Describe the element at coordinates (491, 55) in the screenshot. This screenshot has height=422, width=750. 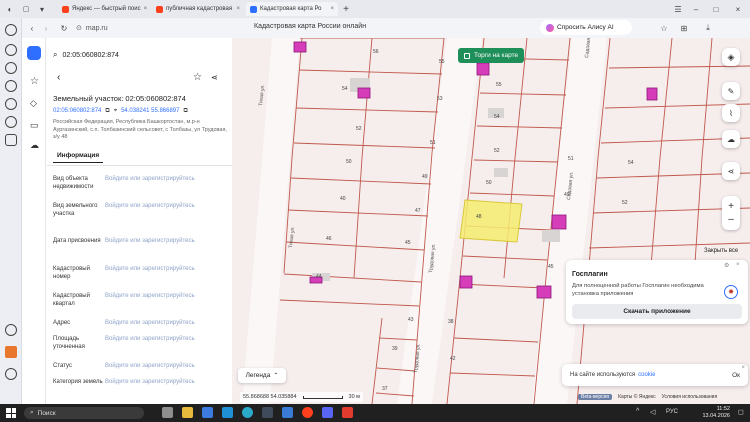
I see `trade-on-map-button: Торги на карте` at that location.